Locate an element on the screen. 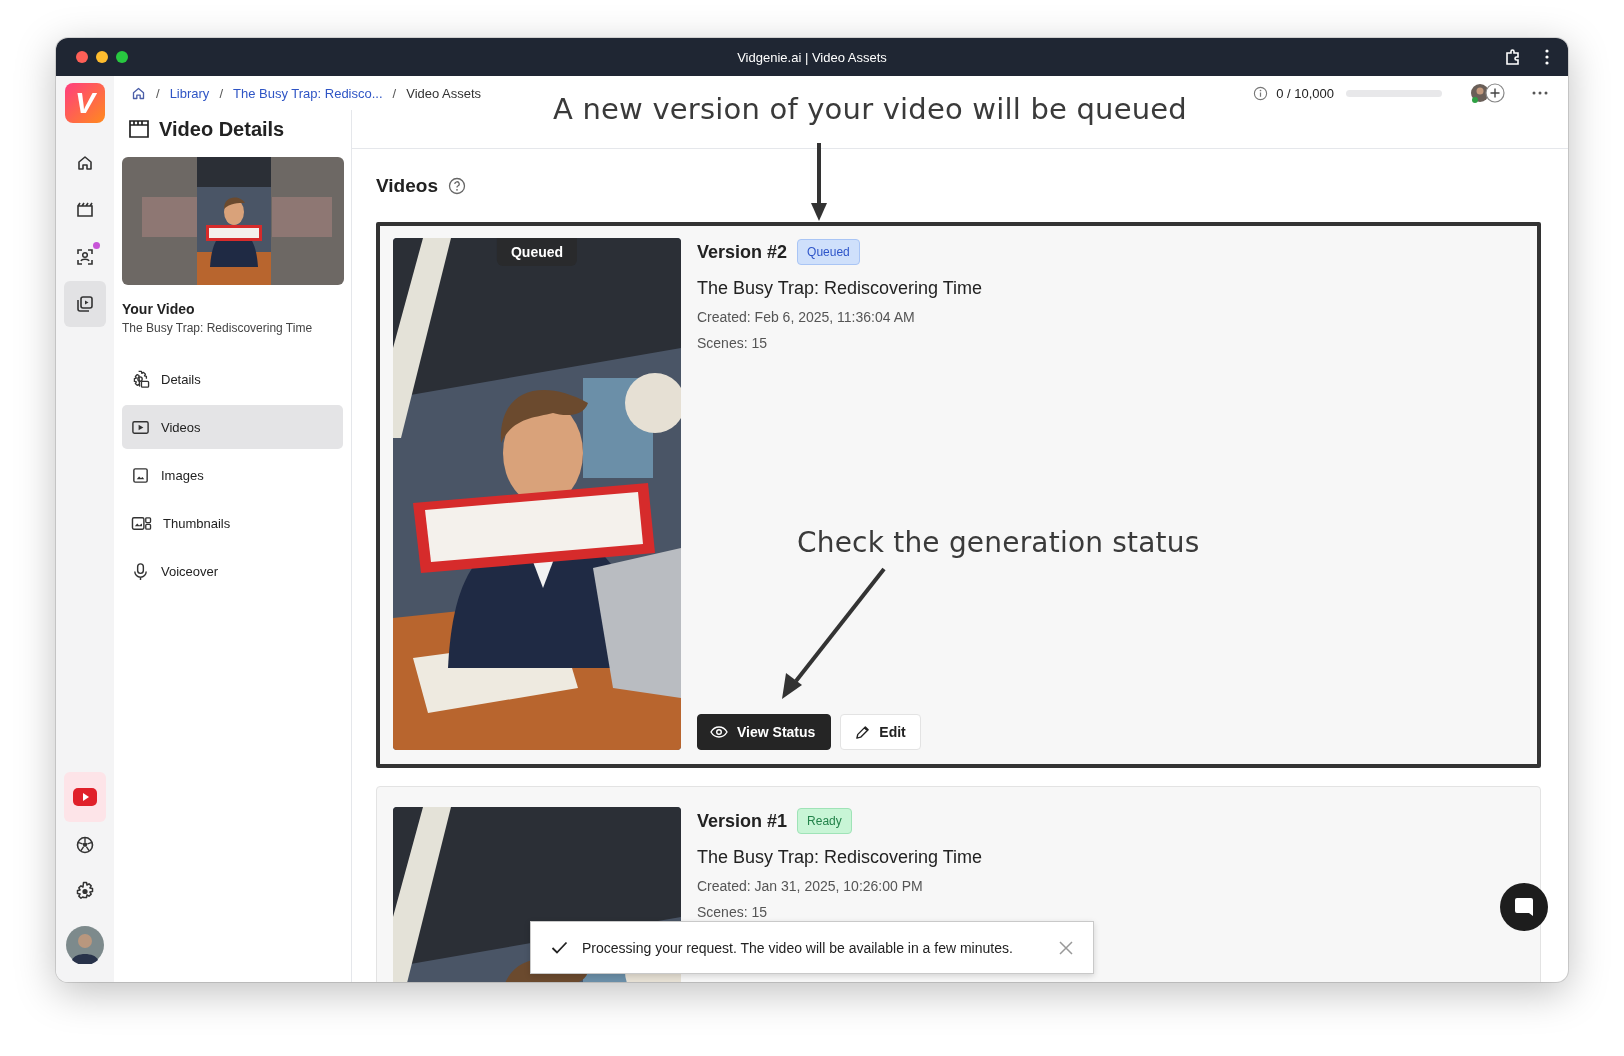 The height and width of the screenshot is (1056, 1624). settings-icon is located at coordinates (85, 891).